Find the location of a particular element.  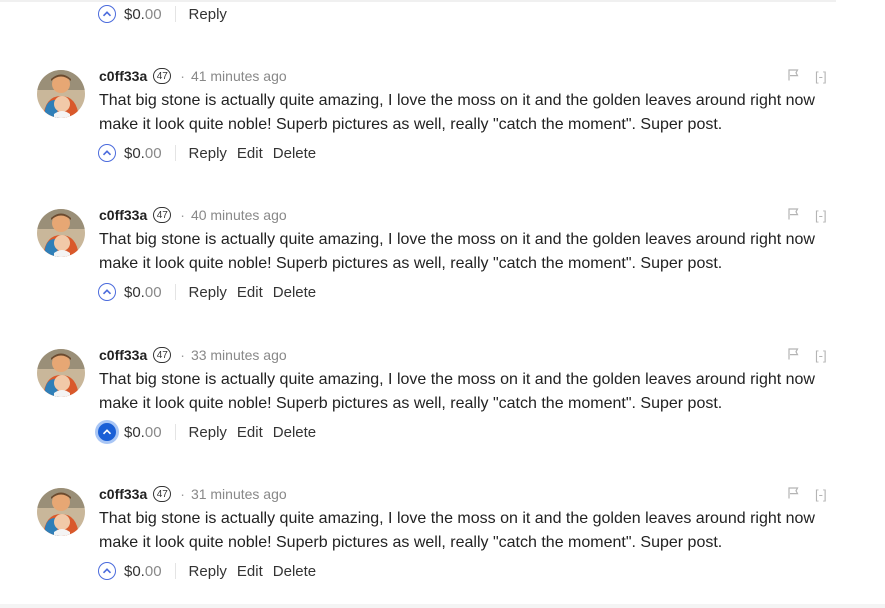

comment-header: c0ff33a 47 · 31 minutes ago is located at coordinates (193, 494).